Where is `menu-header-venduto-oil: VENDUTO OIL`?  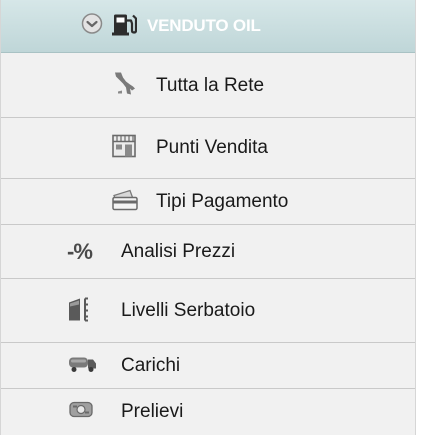
menu-header-venduto-oil: VENDUTO OIL is located at coordinates (208, 26).